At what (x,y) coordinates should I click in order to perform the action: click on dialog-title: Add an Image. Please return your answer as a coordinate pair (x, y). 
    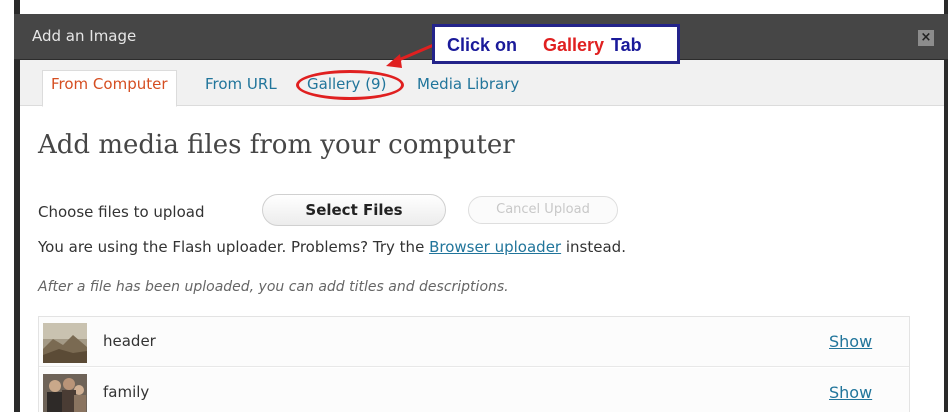
    Looking at the image, I should click on (84, 36).